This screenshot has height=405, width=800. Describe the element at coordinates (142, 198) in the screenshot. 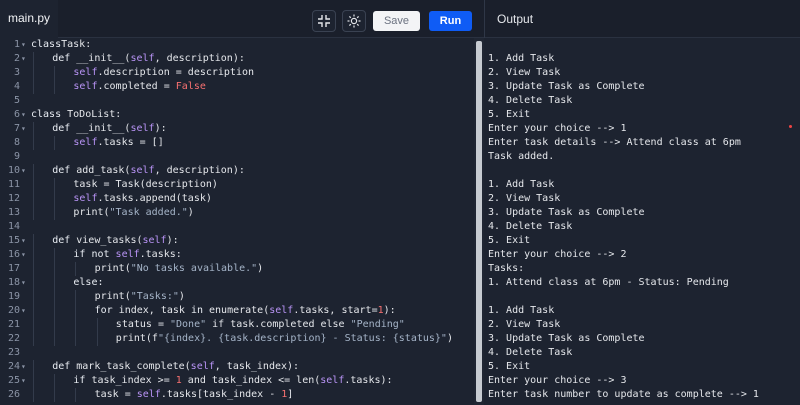

I see `code-text: self.tasks.append(task)` at that location.